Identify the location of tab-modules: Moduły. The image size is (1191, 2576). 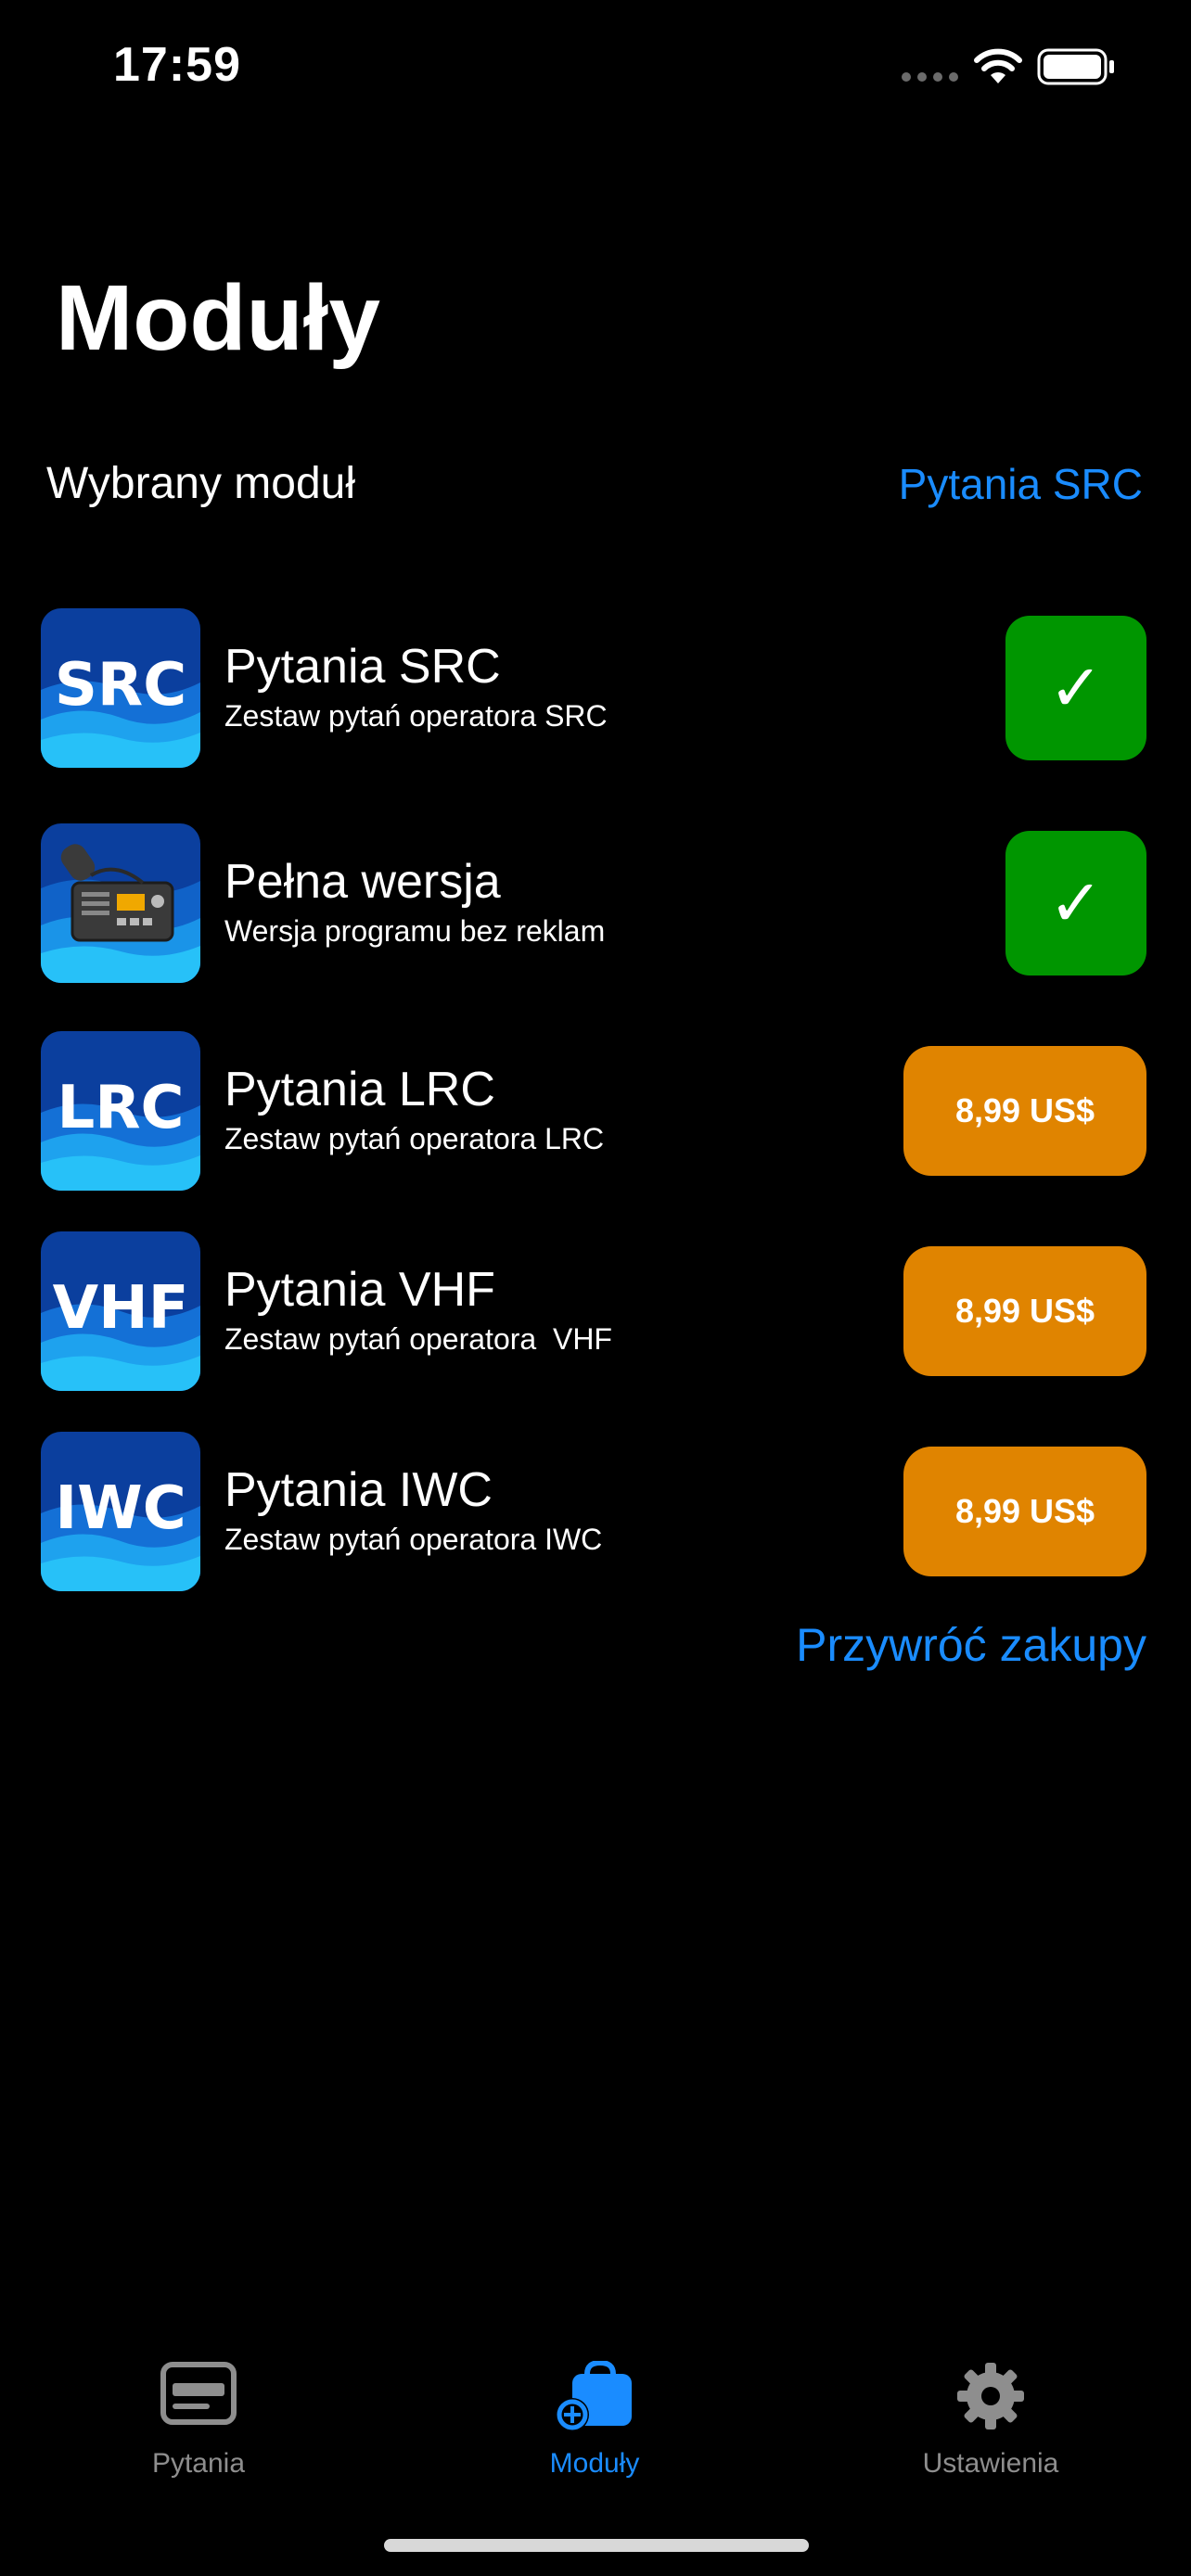
(594, 2420).